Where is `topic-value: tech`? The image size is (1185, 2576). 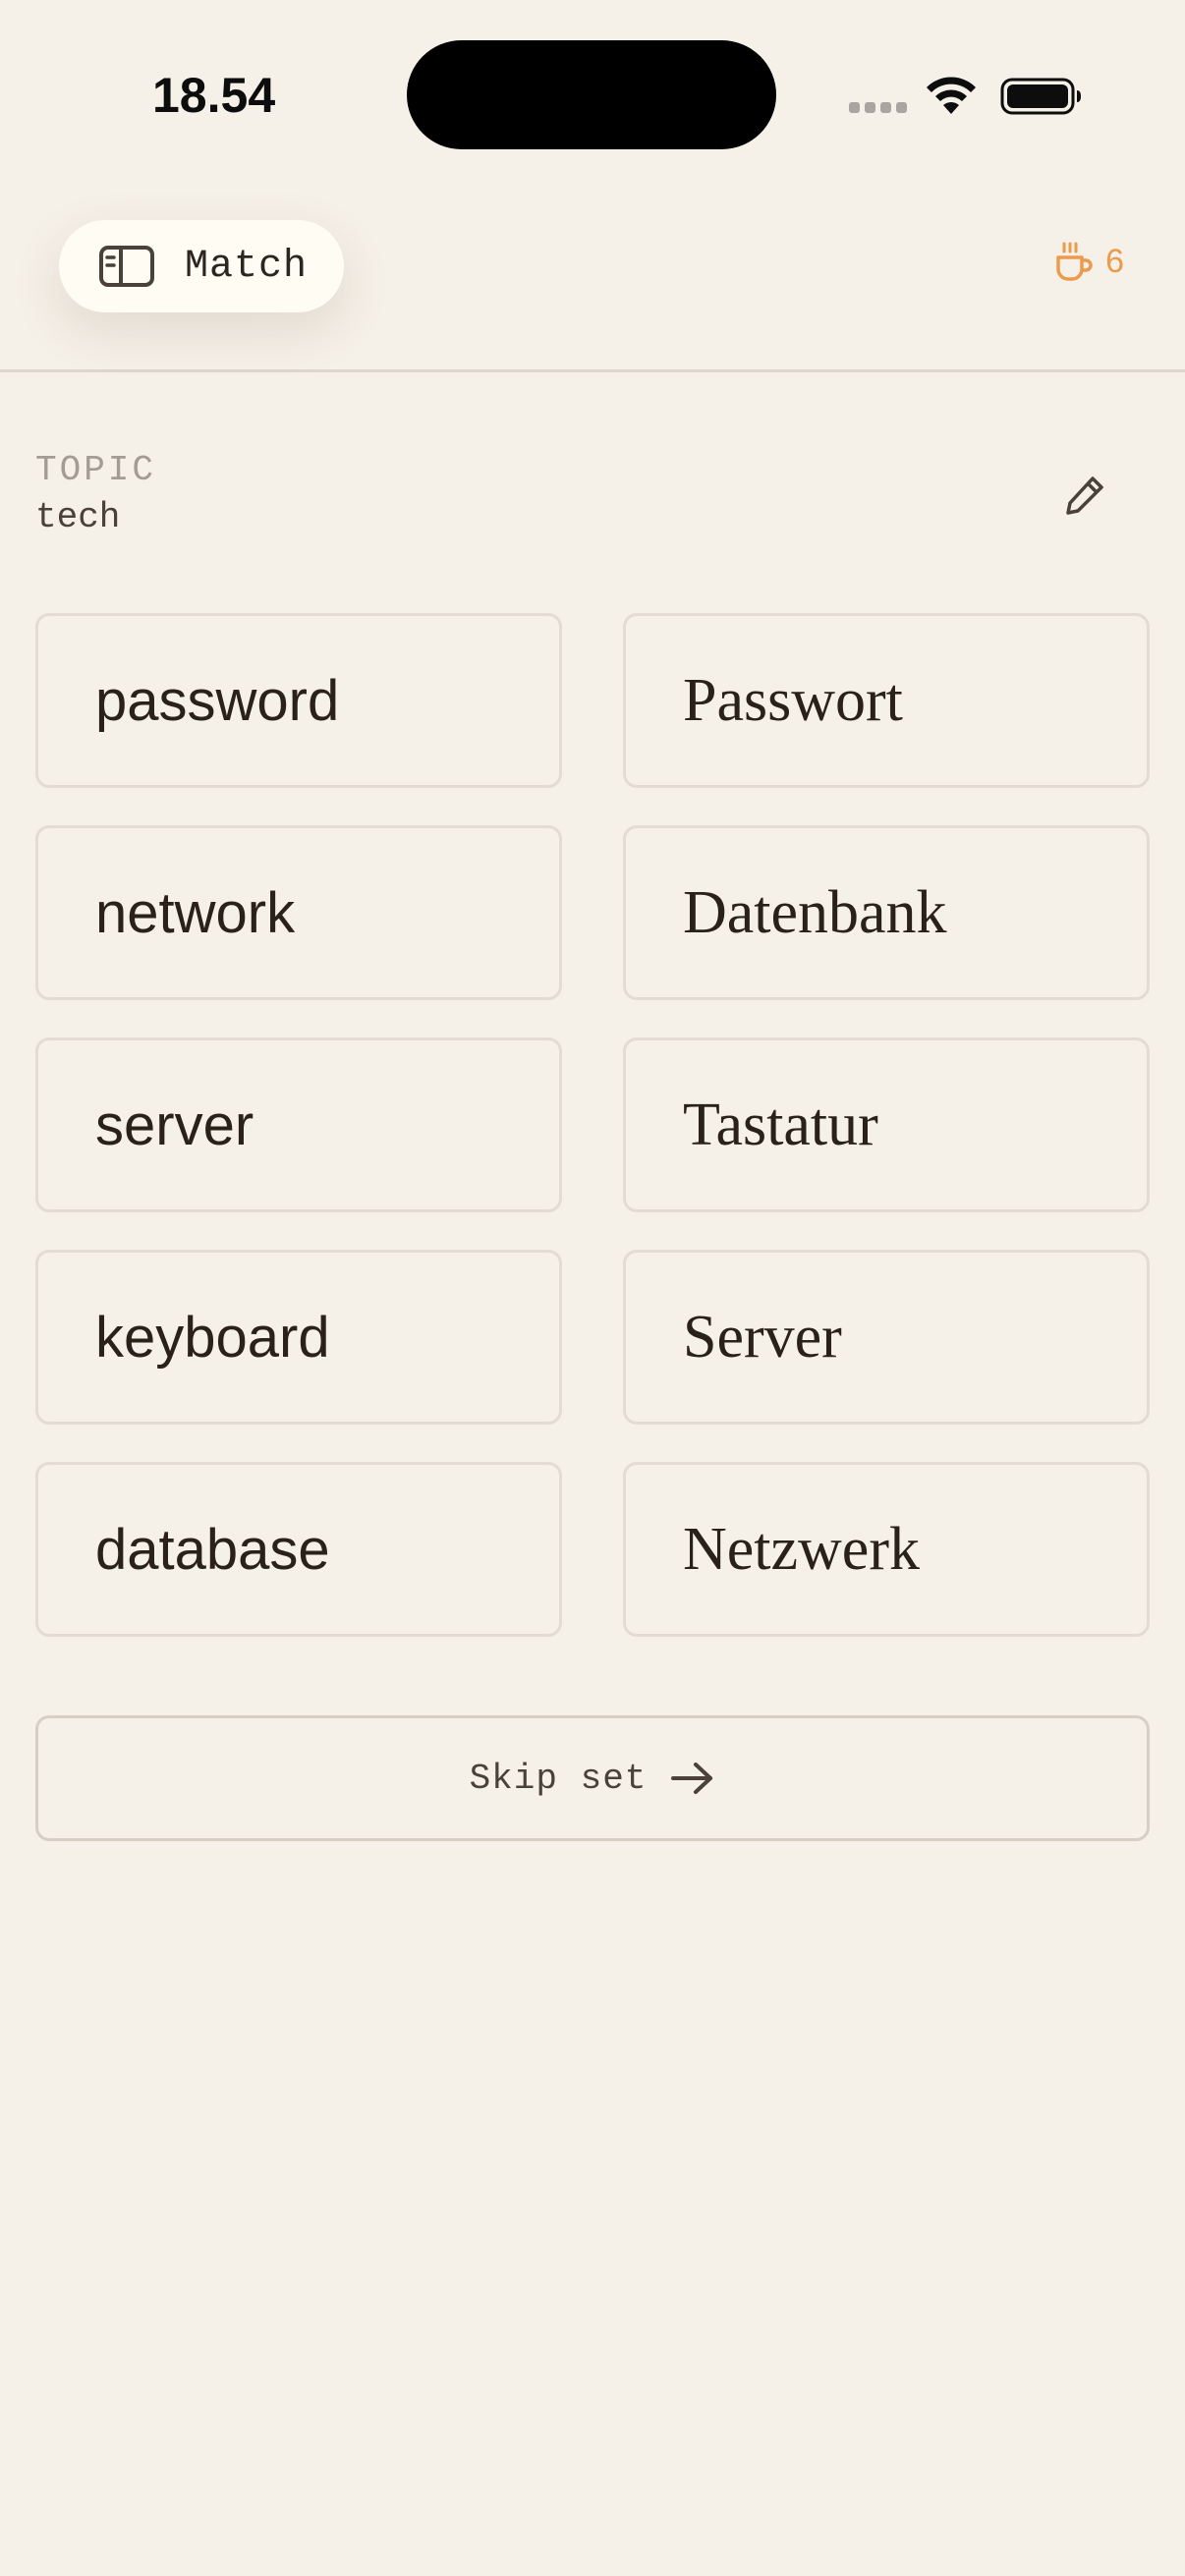
topic-value: tech is located at coordinates (78, 517).